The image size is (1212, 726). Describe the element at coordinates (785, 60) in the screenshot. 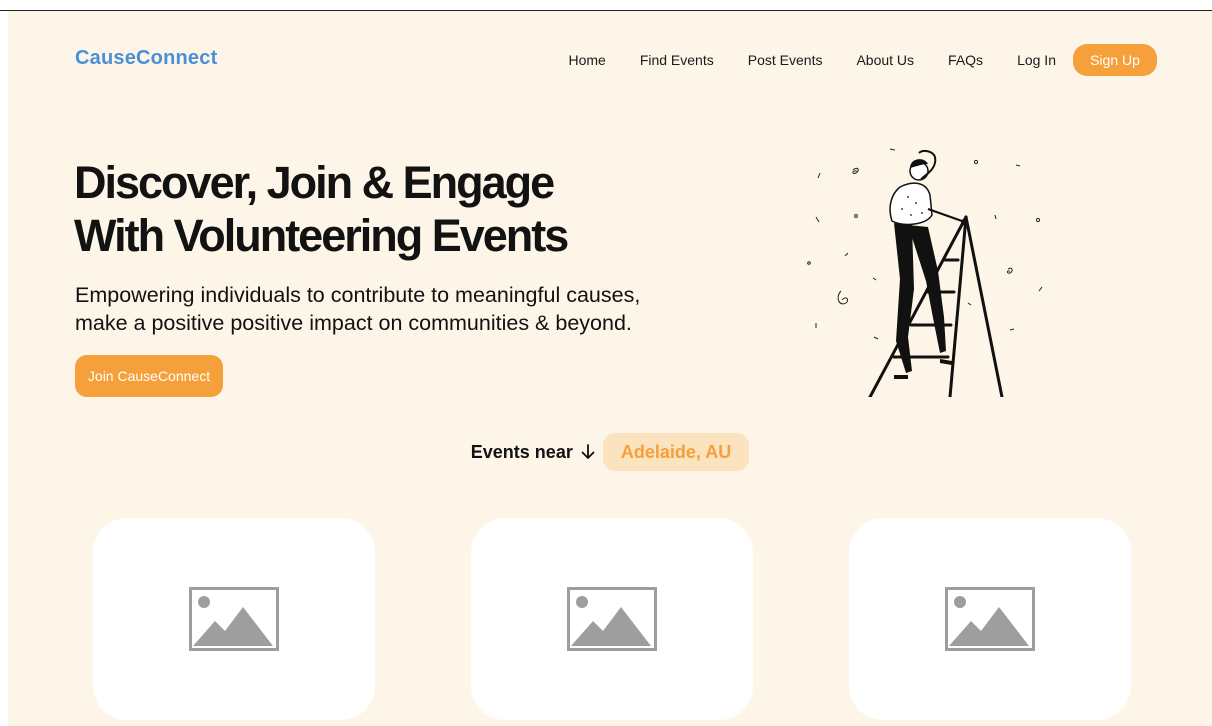

I see `nav-post-events: Post Events` at that location.